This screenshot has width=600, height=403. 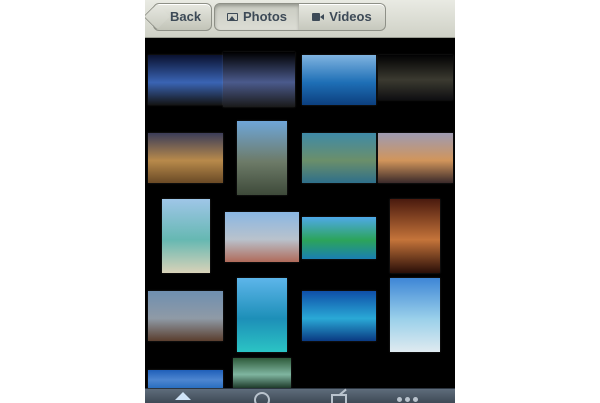 What do you see at coordinates (415, 77) in the screenshot?
I see `thumb-cruise-ship-night` at bounding box center [415, 77].